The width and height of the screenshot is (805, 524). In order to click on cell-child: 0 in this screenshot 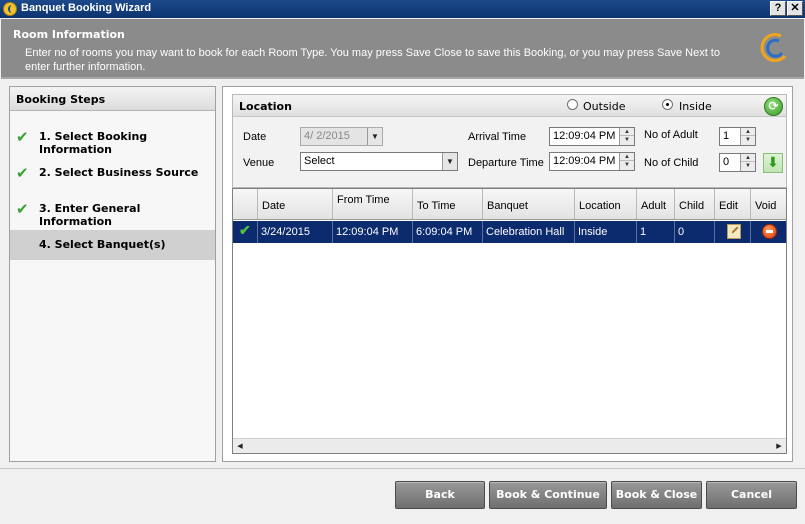, I will do `click(695, 232)`.